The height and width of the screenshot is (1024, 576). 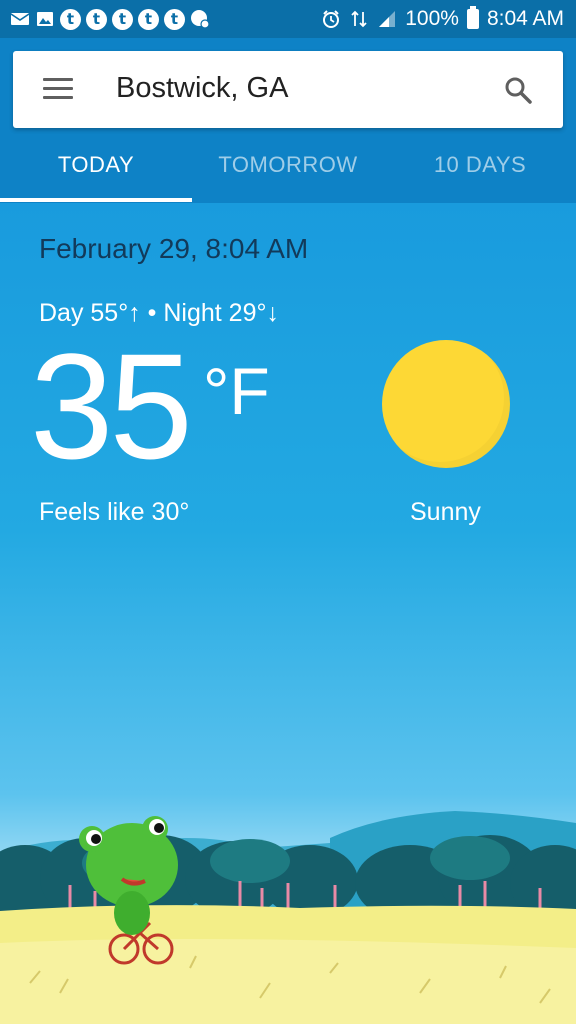 I want to click on temperature-unit: °F, so click(x=236, y=391).